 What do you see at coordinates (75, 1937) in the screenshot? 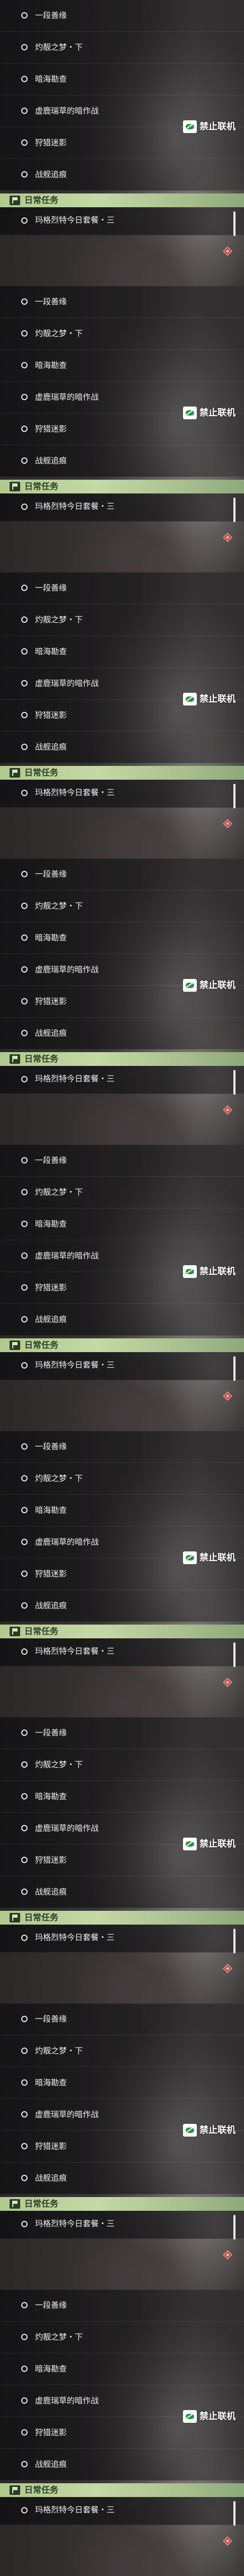
I see `daily-task-label: 玛格烈特今日套餐・三` at bounding box center [75, 1937].